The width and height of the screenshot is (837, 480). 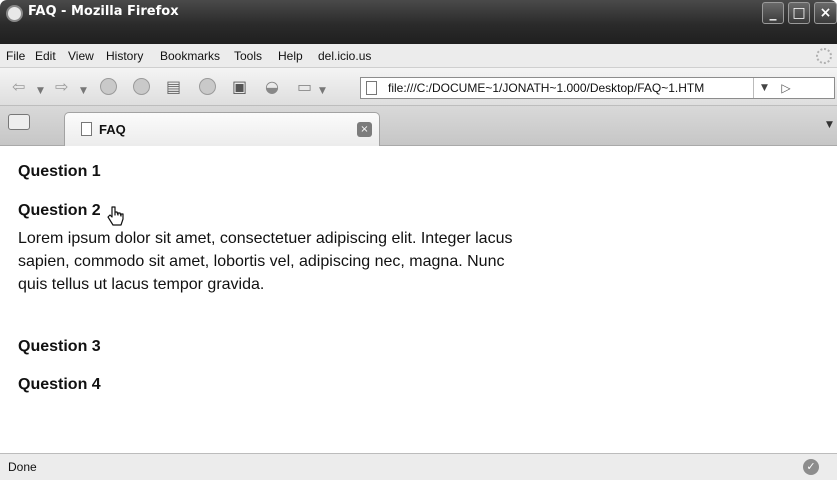 I want to click on maximize-button: □, so click(x=799, y=13).